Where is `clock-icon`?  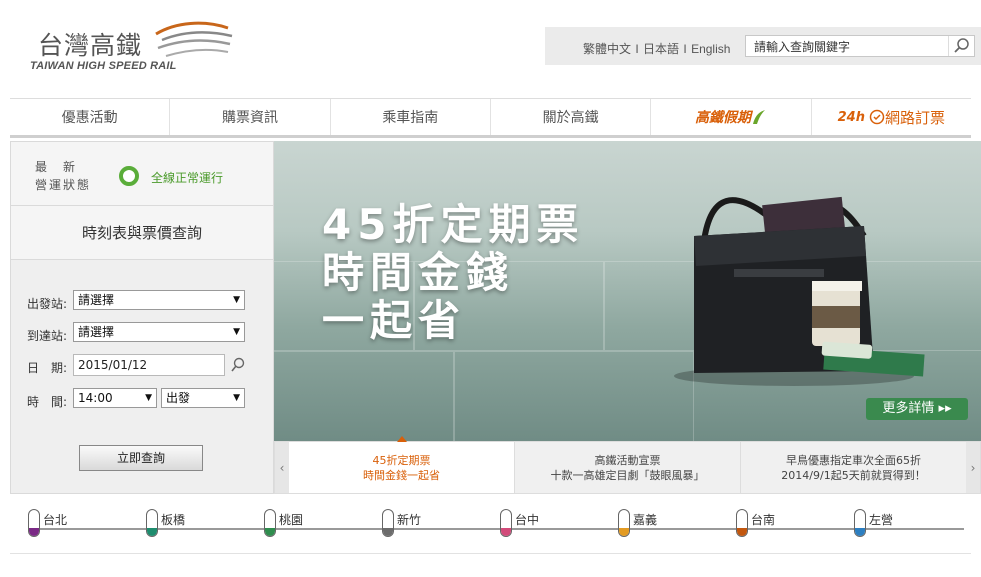
clock-icon is located at coordinates (877, 117).